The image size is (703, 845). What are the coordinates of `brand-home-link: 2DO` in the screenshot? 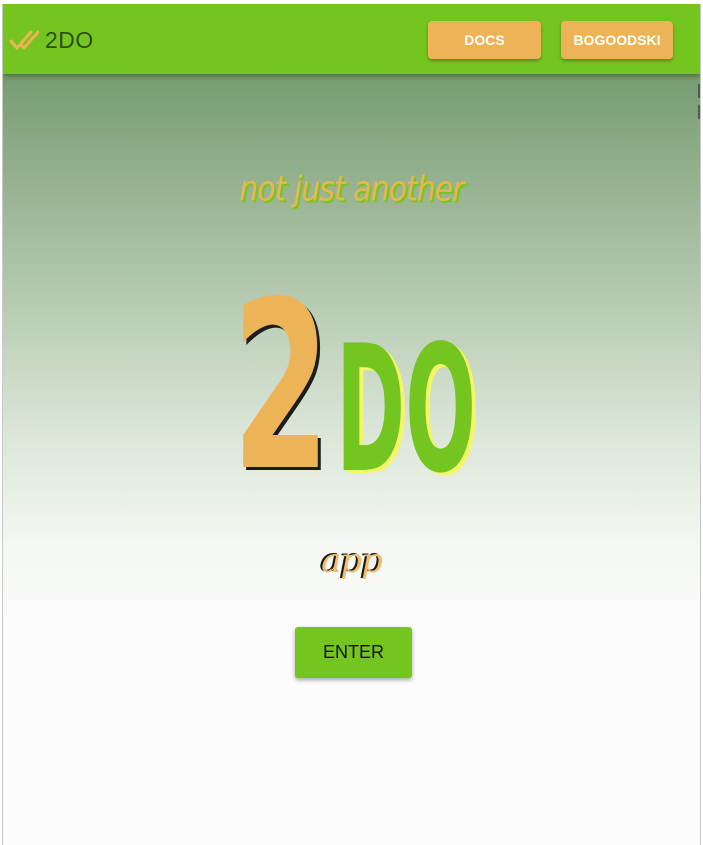 It's located at (51, 40).